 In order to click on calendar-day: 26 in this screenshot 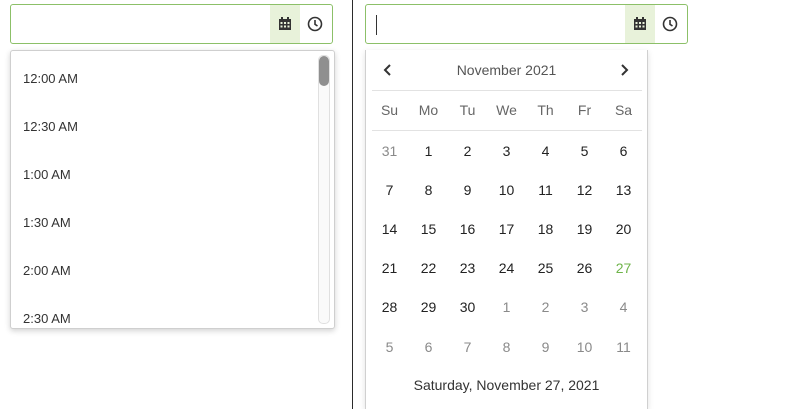, I will do `click(584, 268)`.